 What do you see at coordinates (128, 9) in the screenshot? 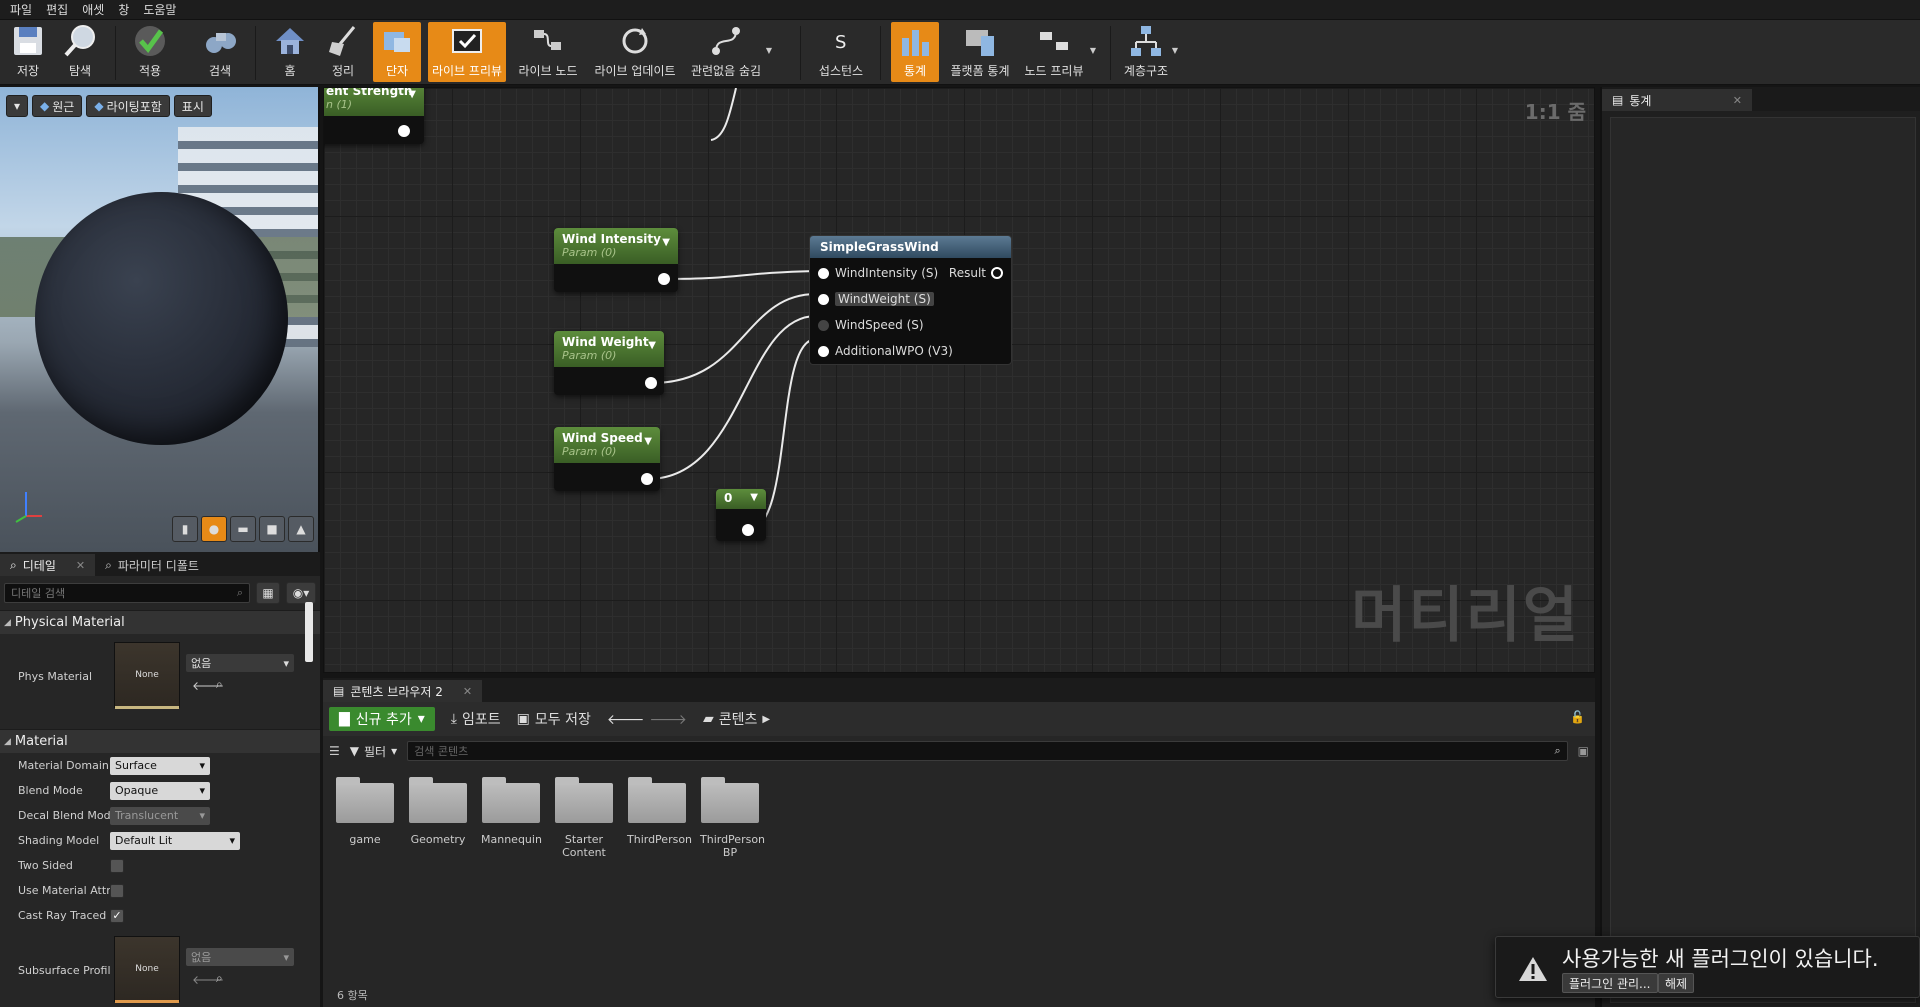
I see `menu-window: 창` at bounding box center [128, 9].